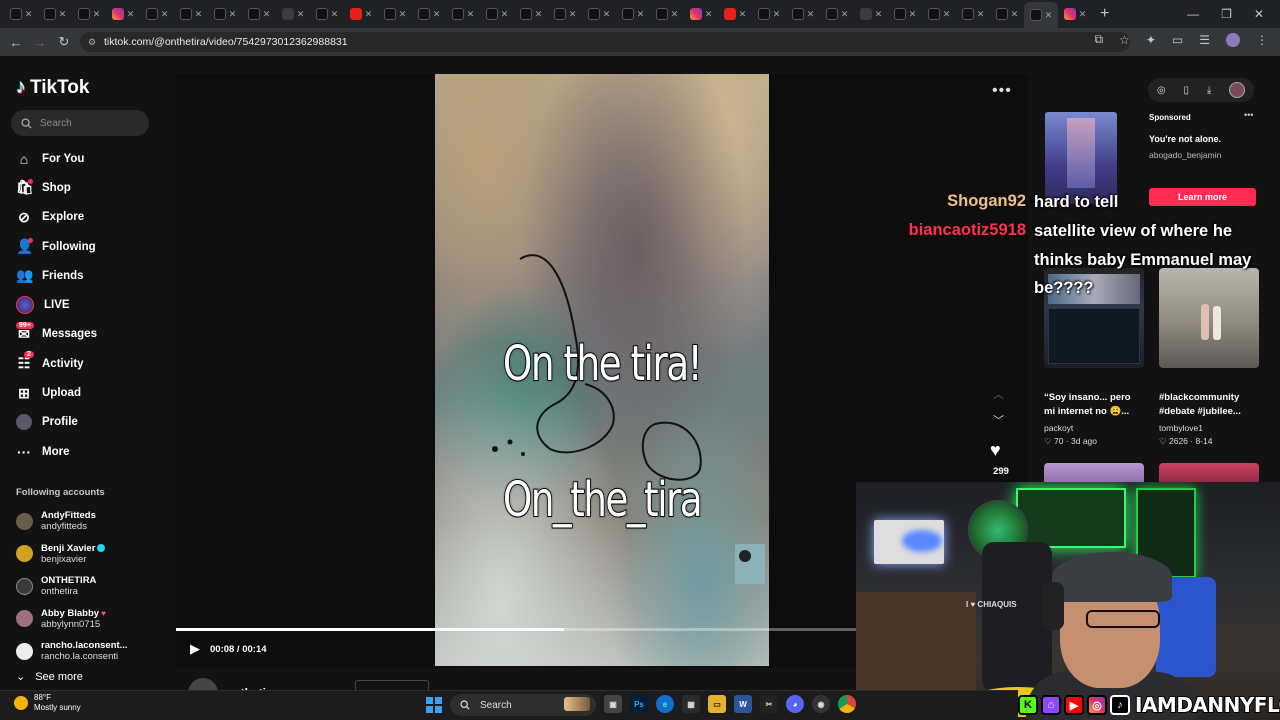 This screenshot has width=1280, height=720. What do you see at coordinates (91, 586) in the screenshot?
I see `account-item: ONTHETIRA onthetira` at bounding box center [91, 586].